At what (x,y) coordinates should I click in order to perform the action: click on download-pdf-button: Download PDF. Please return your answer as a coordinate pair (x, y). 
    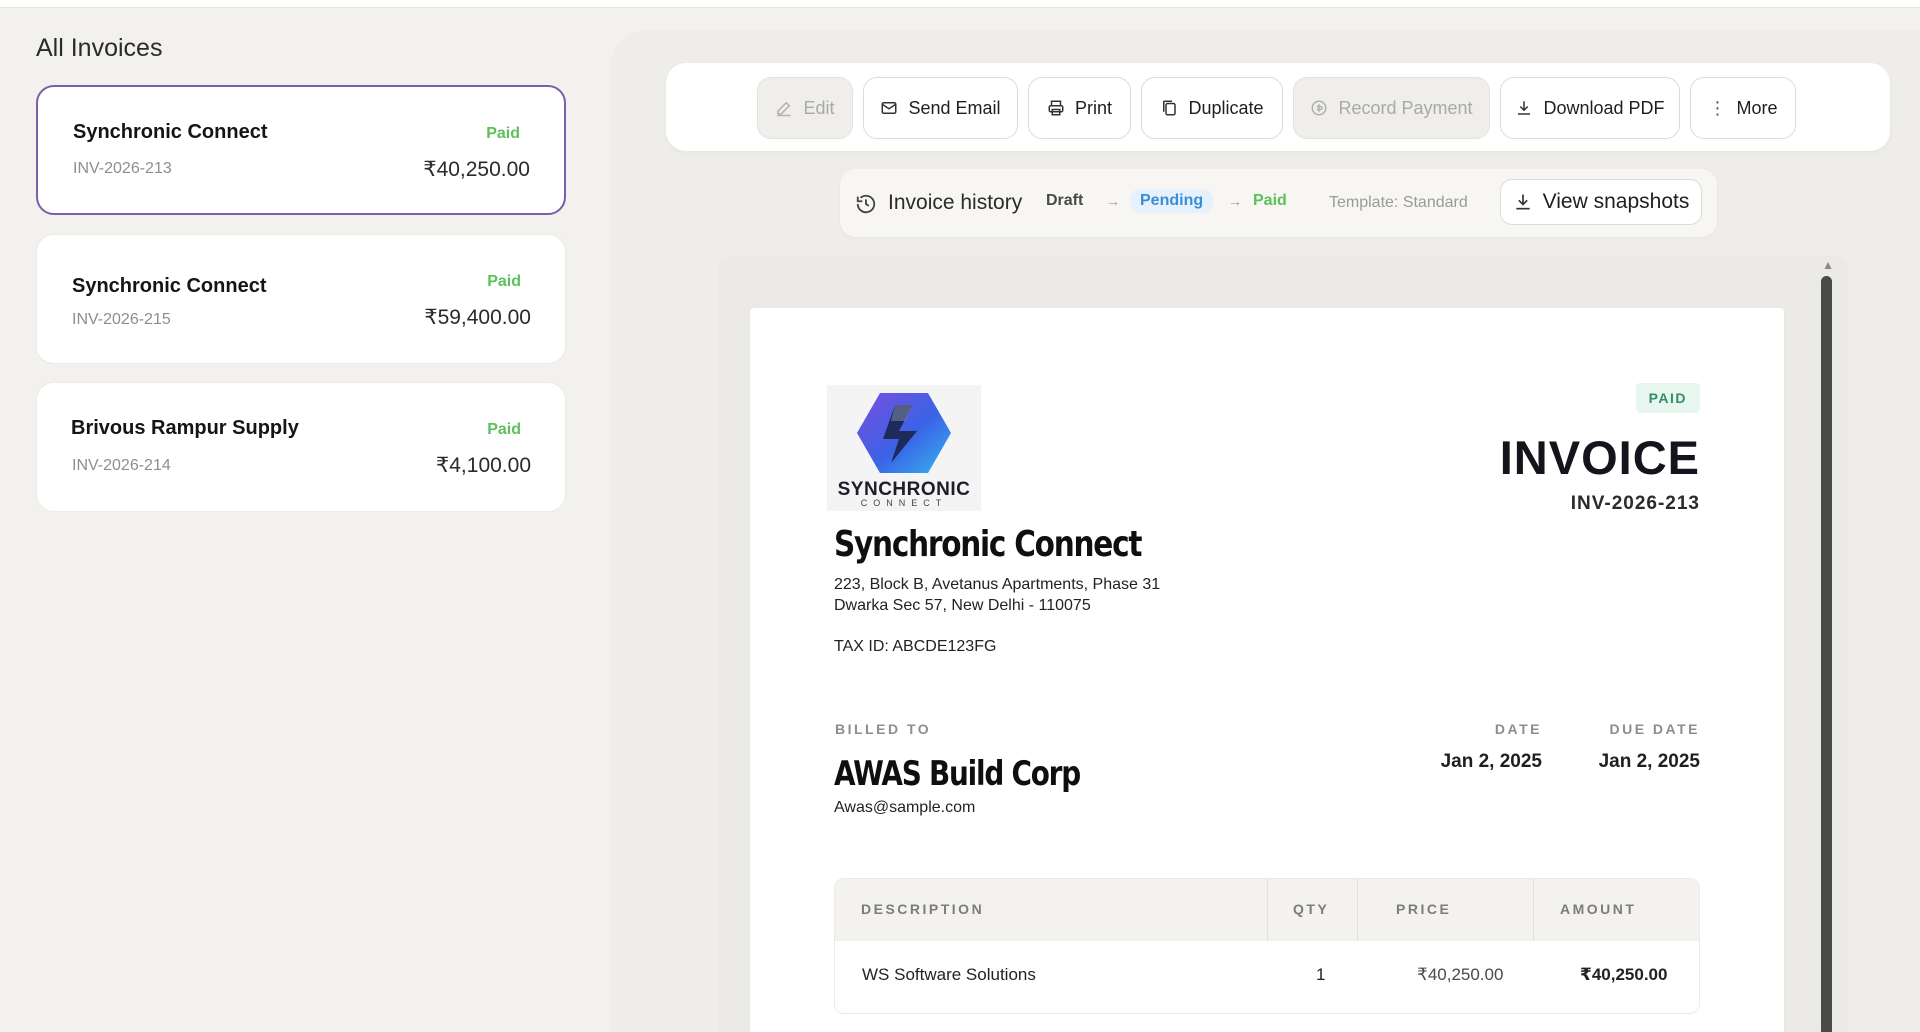
    Looking at the image, I should click on (1590, 108).